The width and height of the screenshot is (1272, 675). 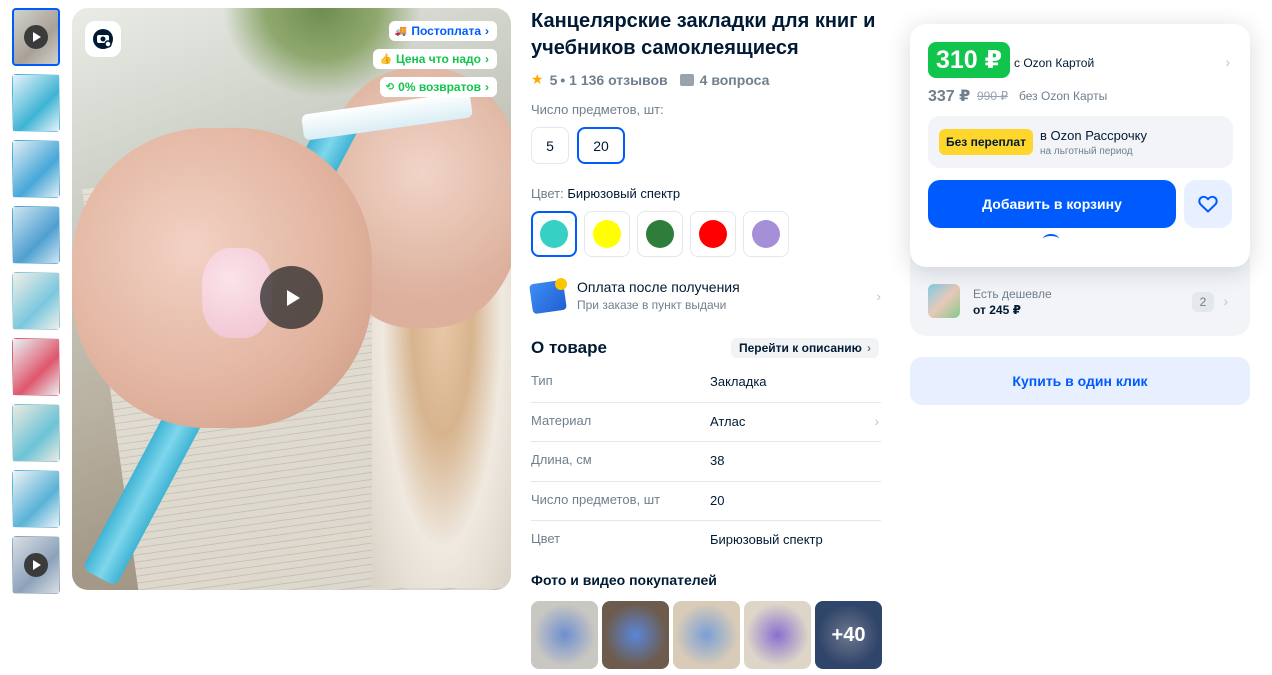 I want to click on cheaper-offers: Есть дешевле от 245 ₽ 2 ›, so click(x=1079, y=304).